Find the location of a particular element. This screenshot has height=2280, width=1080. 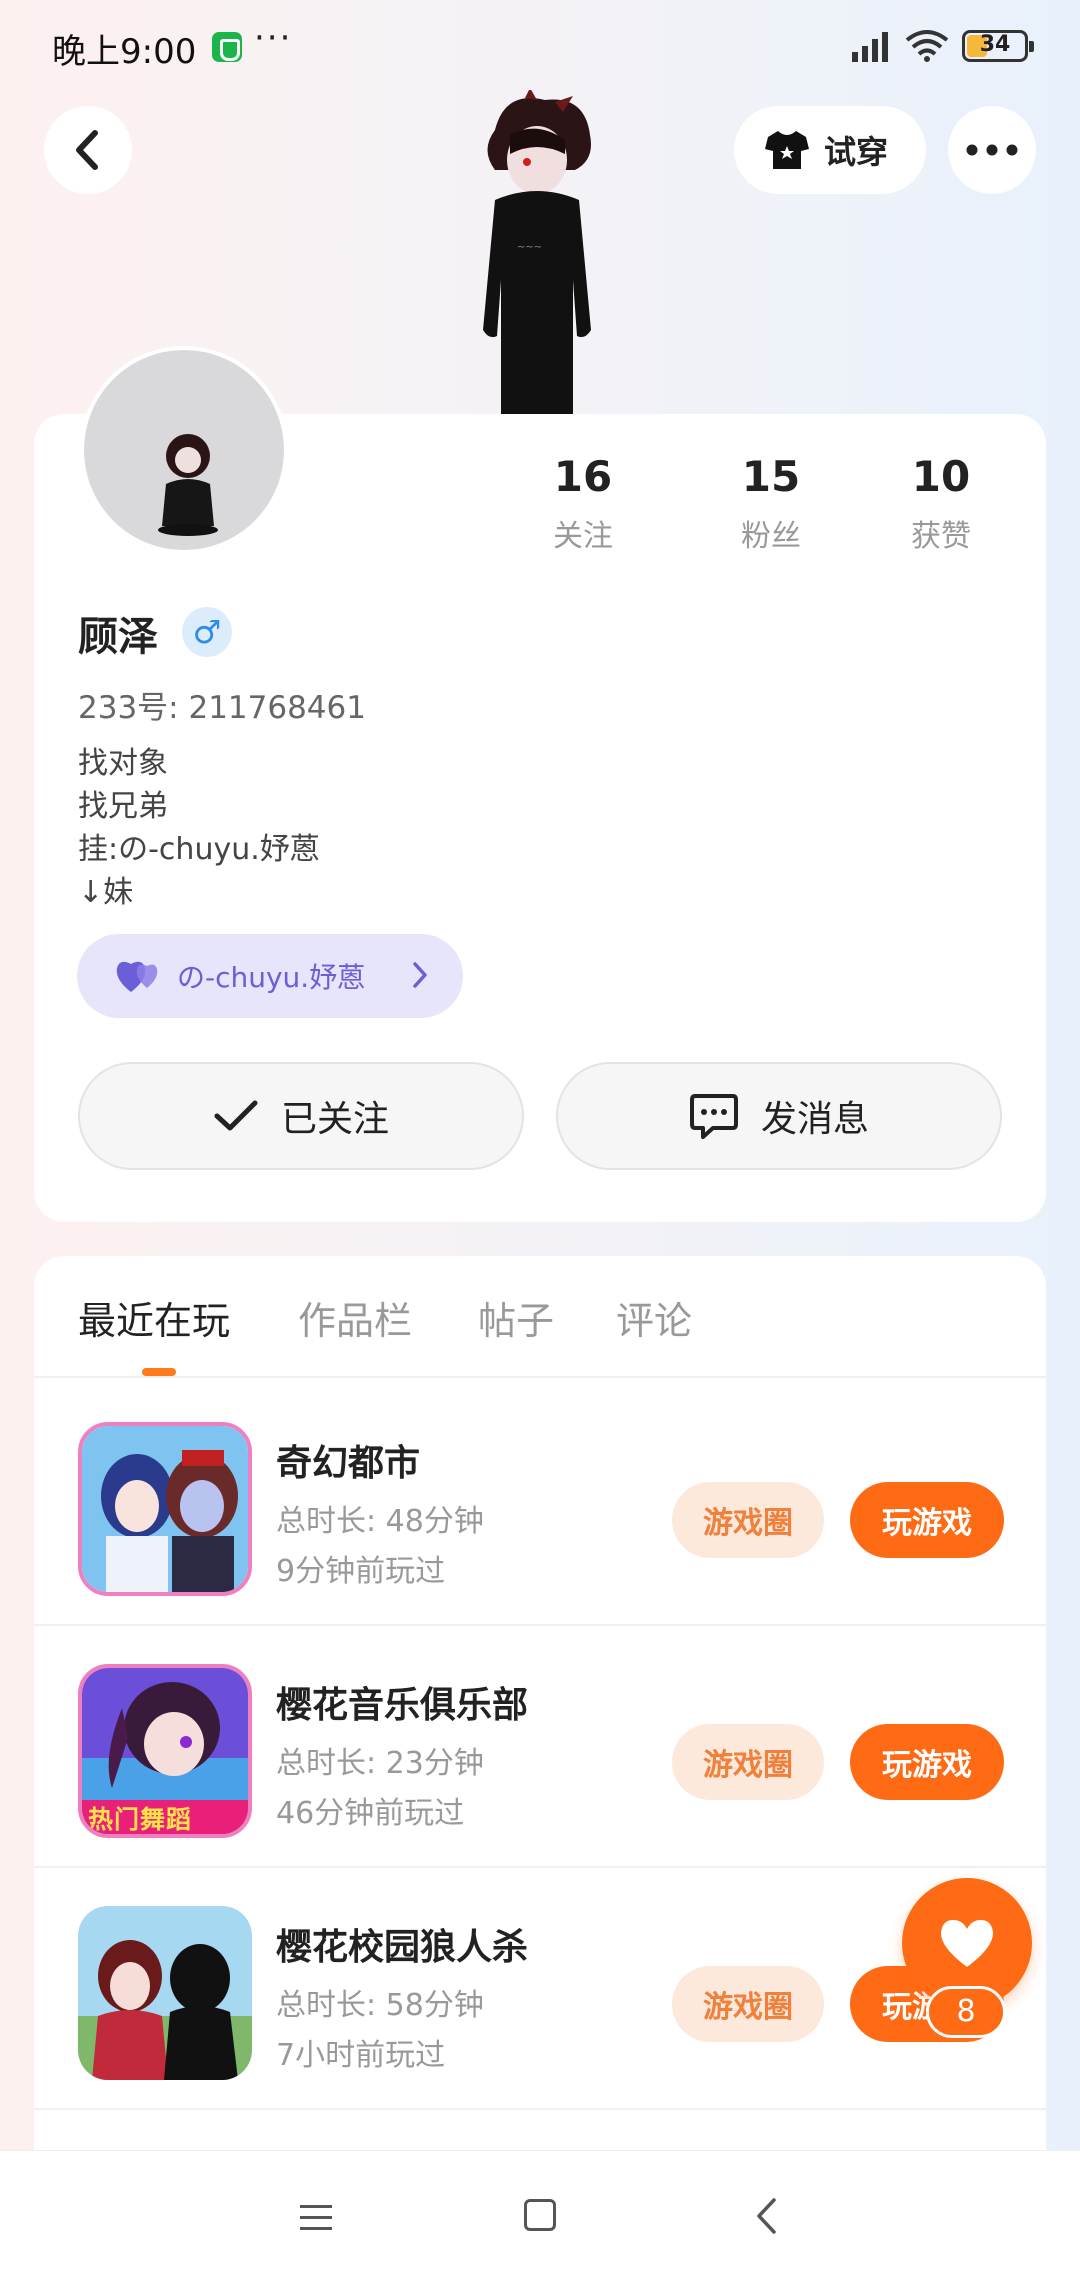

game-title: 奇幻都市 is located at coordinates (348, 1463).